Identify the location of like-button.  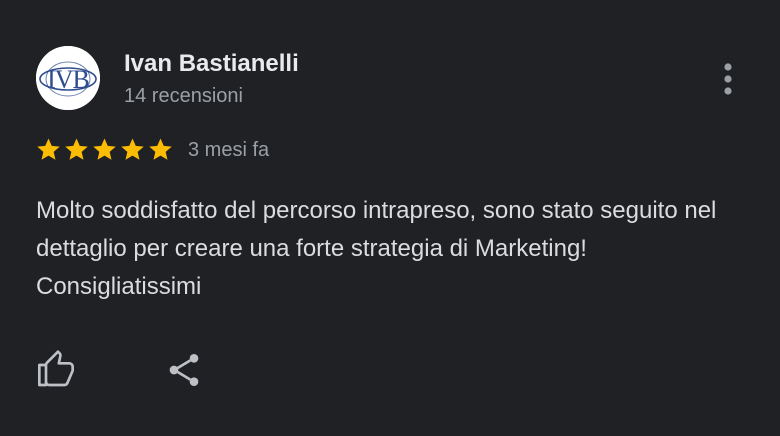
(56, 370).